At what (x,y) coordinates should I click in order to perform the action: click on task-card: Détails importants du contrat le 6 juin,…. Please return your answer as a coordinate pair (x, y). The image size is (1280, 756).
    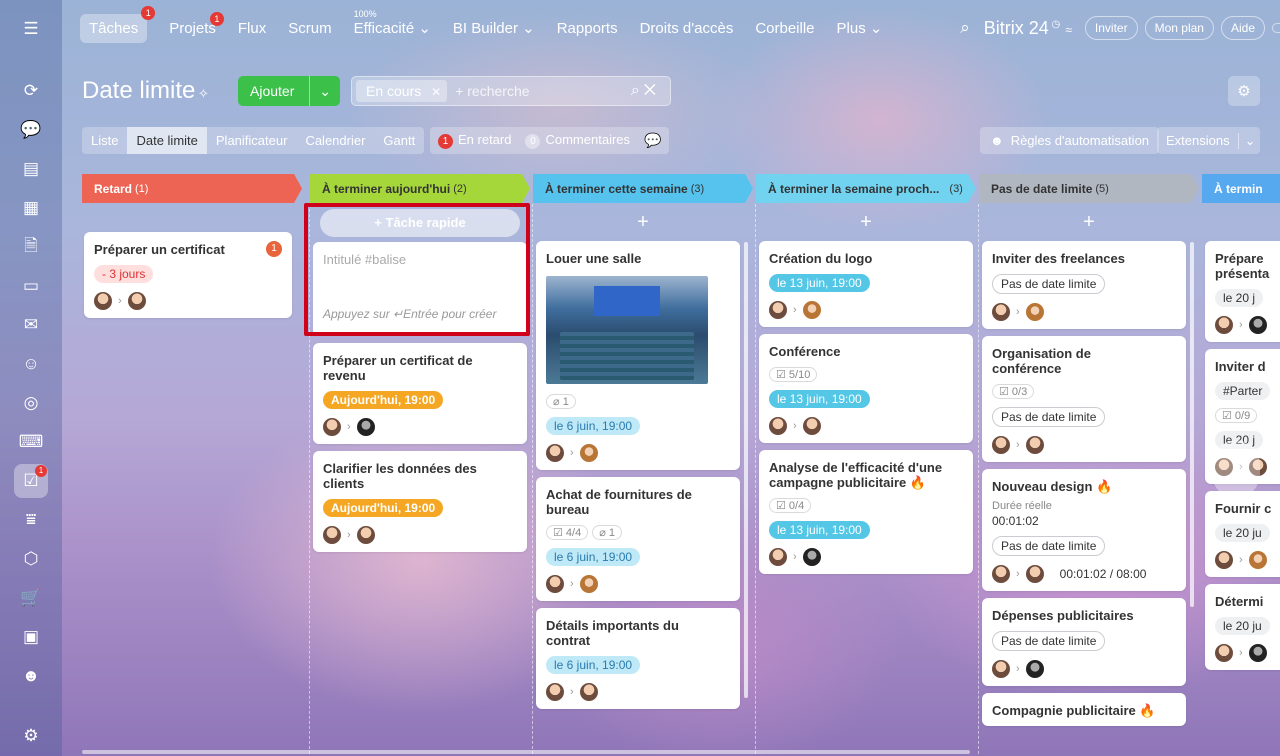
    Looking at the image, I should click on (638, 658).